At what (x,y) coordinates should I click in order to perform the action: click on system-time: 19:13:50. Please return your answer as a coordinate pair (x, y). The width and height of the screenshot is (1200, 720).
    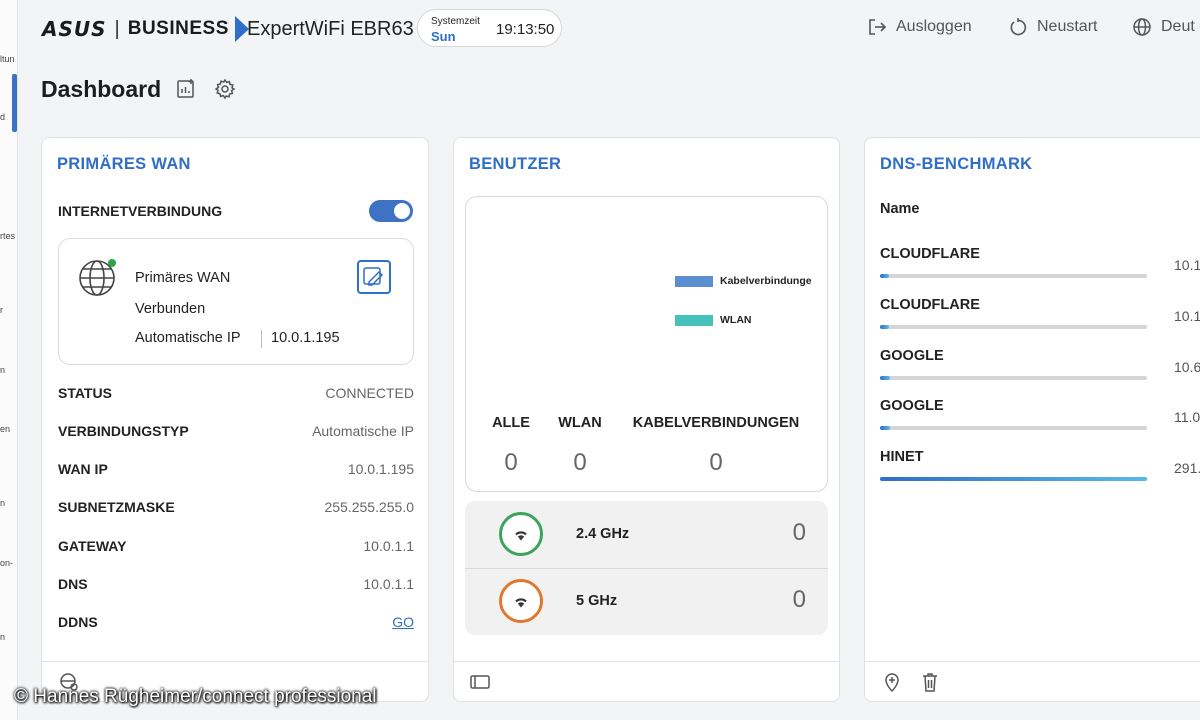
    Looking at the image, I should click on (525, 29).